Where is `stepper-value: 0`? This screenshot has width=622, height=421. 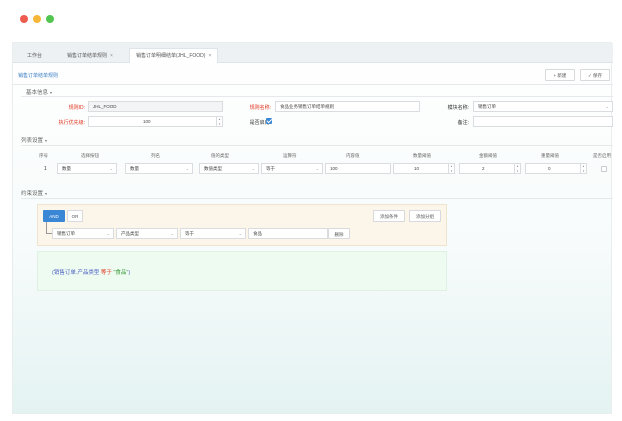 stepper-value: 0 is located at coordinates (549, 168).